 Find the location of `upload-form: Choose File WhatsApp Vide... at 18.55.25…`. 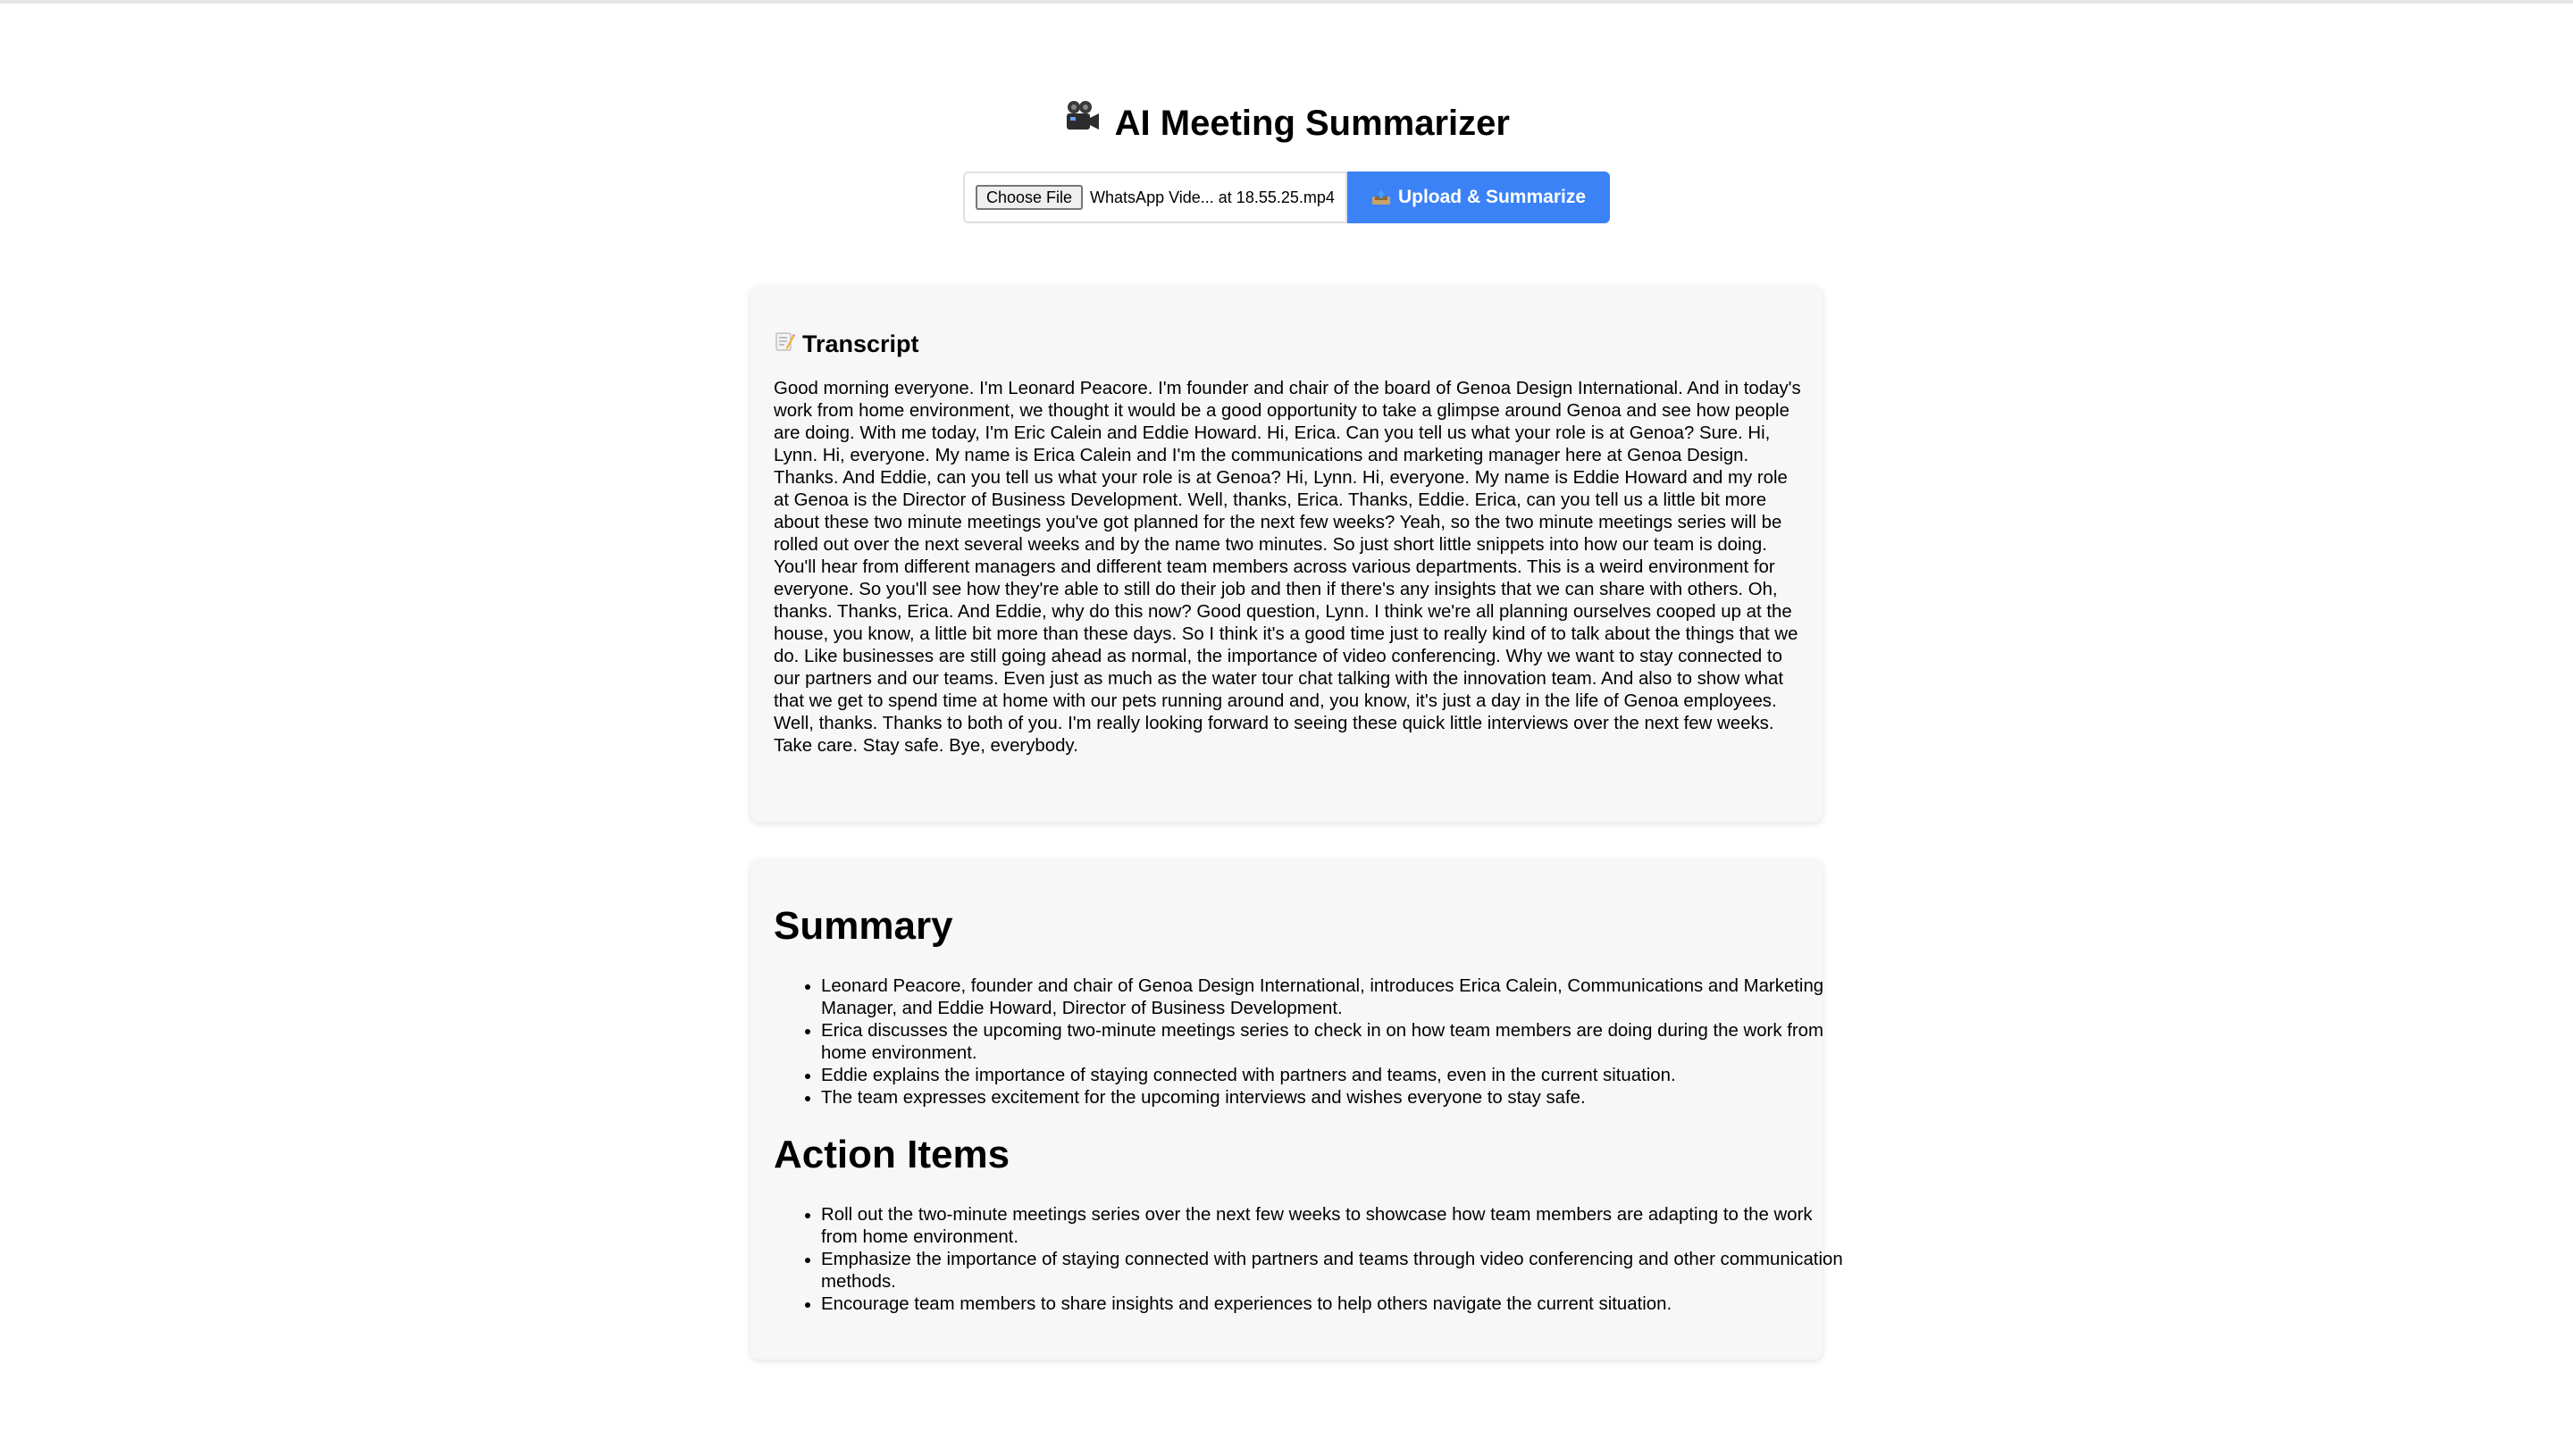

upload-form: Choose File WhatsApp Vide... at 18.55.25… is located at coordinates (1286, 197).